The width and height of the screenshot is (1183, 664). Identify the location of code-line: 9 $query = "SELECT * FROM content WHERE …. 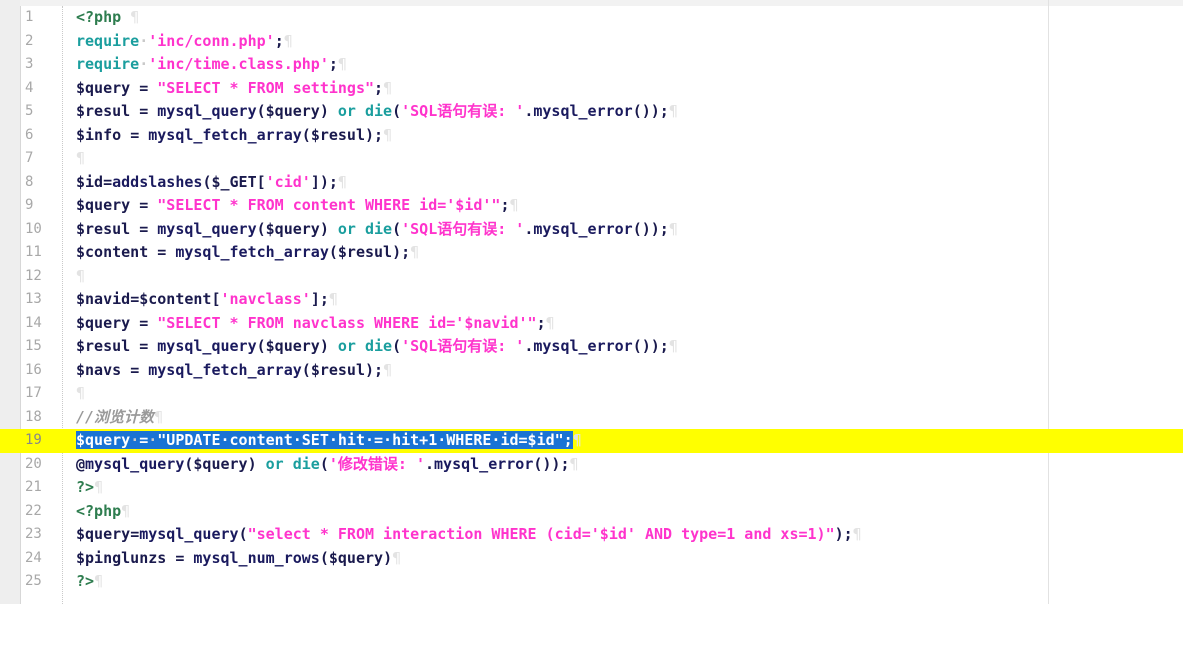
(591, 206).